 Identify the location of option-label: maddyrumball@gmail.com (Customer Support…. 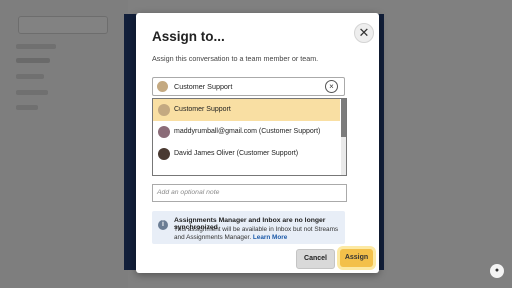
(247, 131).